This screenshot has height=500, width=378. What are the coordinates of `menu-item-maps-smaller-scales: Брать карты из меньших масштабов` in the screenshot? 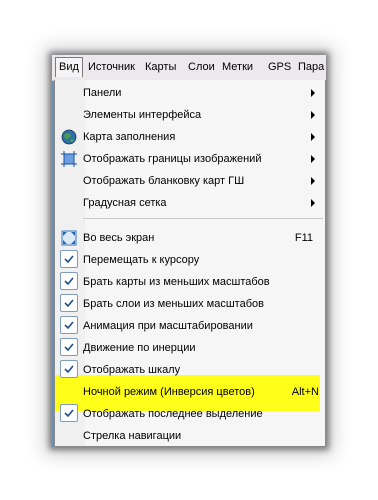 It's located at (189, 282).